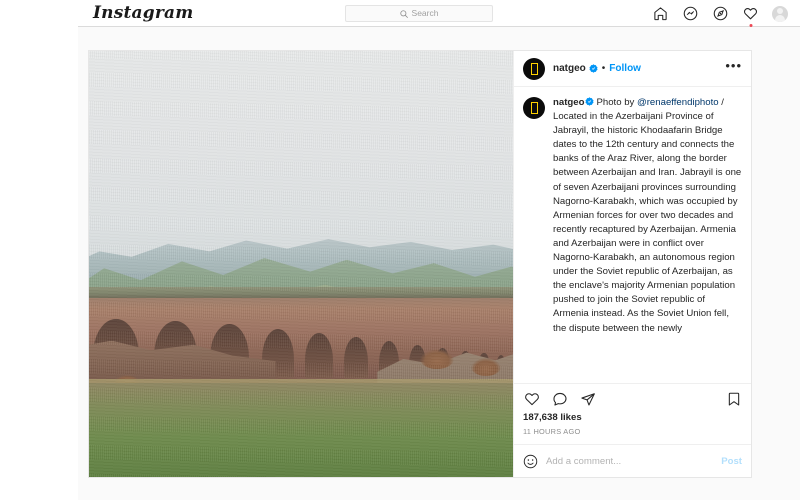 This screenshot has height=500, width=800. I want to click on comment-button, so click(559, 398).